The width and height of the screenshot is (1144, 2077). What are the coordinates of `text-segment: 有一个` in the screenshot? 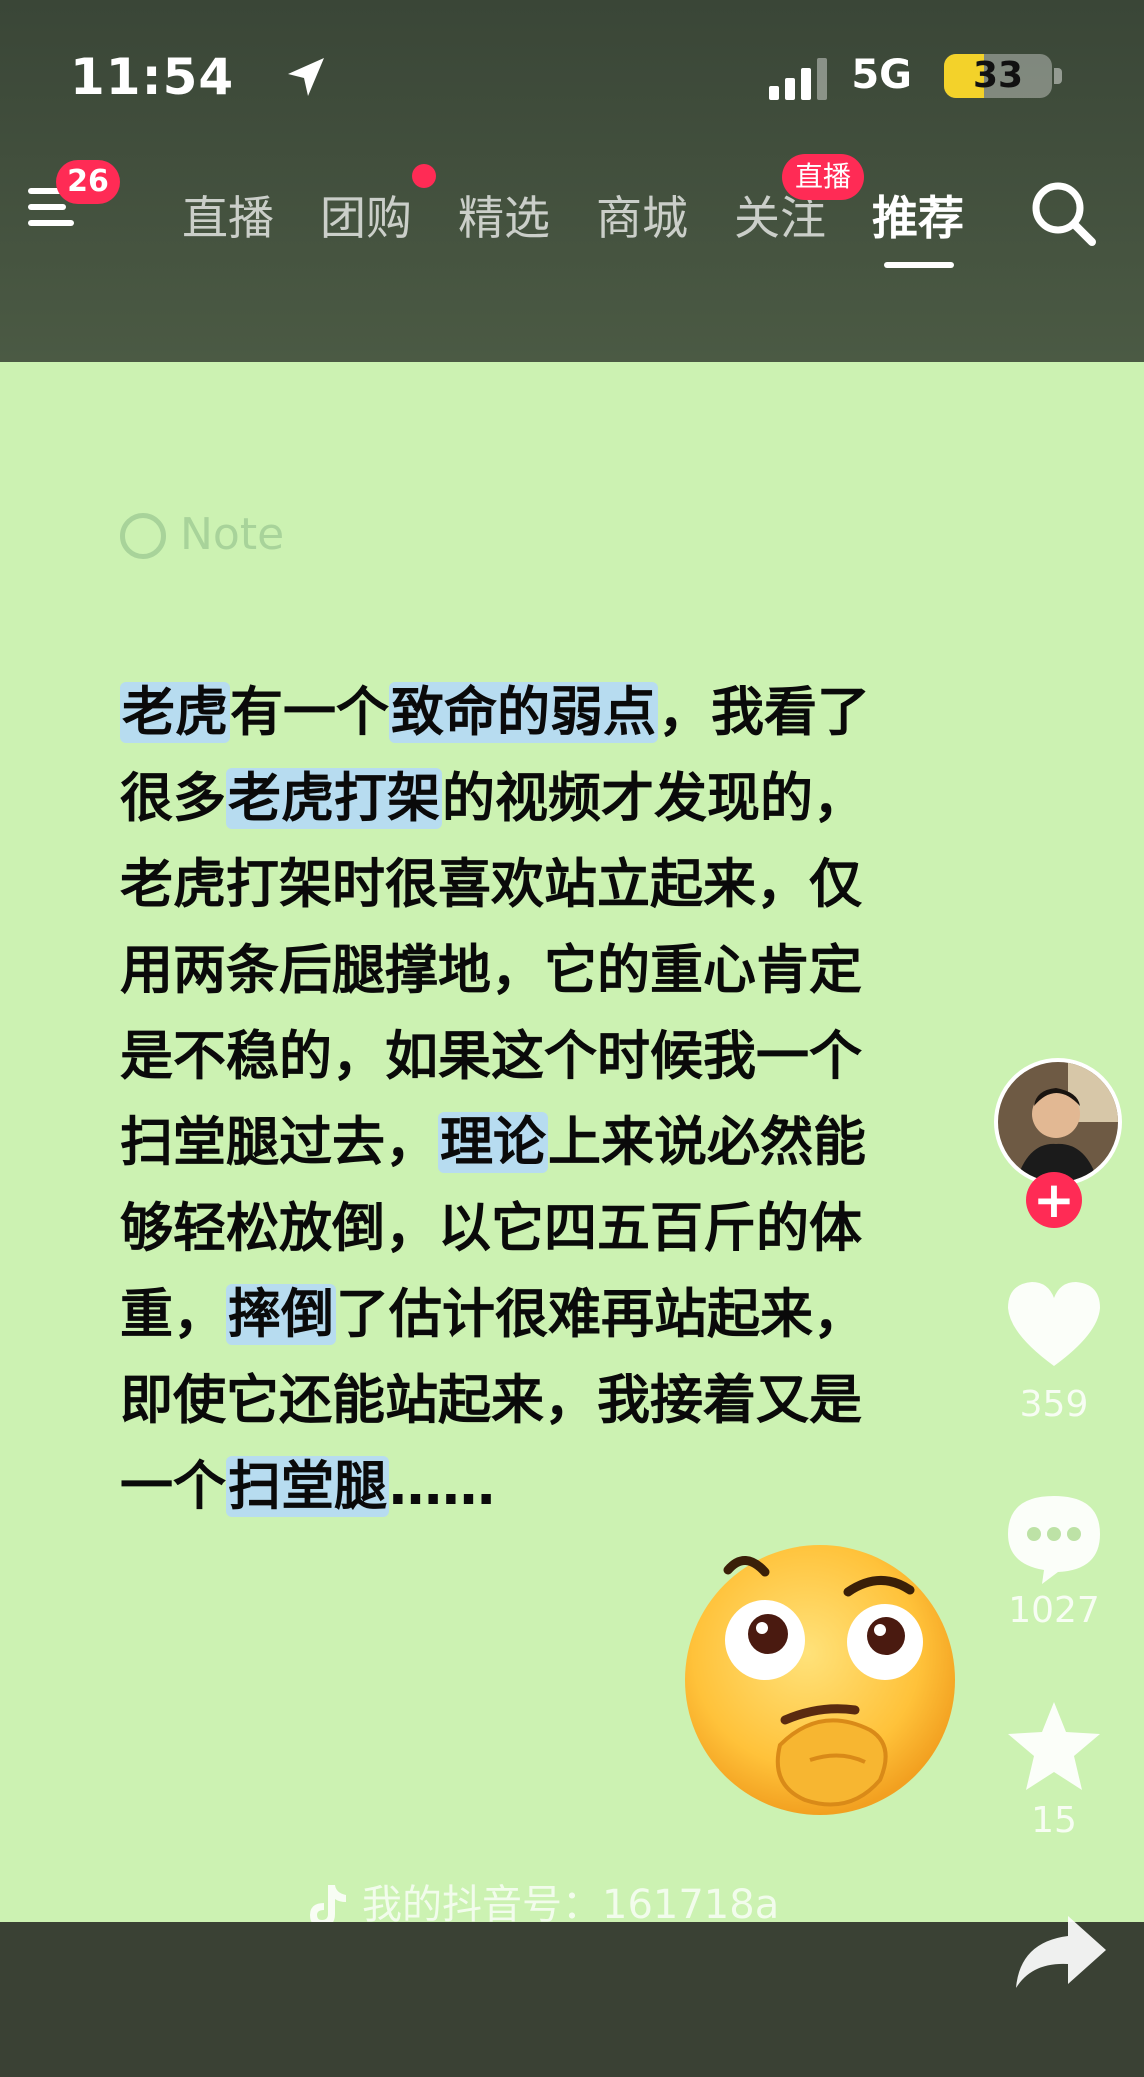 It's located at (309, 712).